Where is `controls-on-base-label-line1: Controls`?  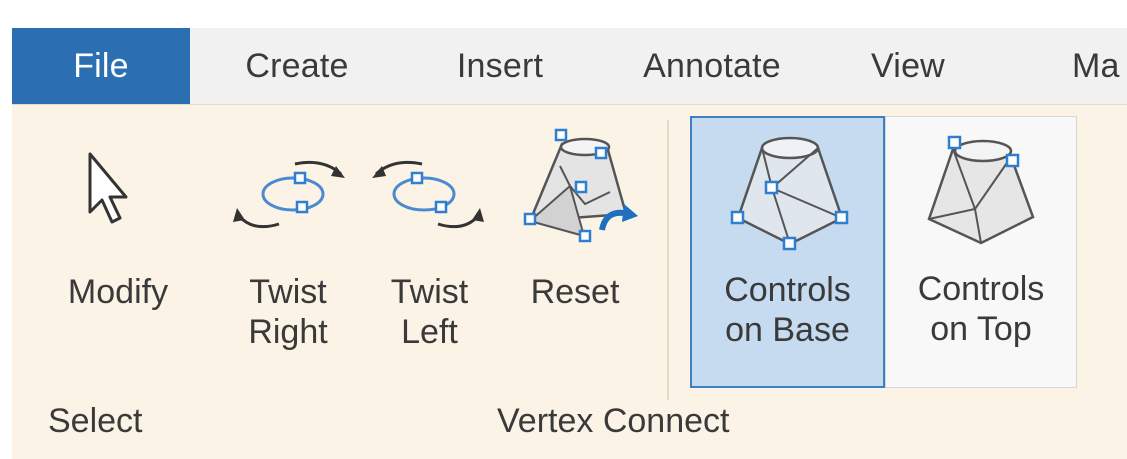
controls-on-base-label-line1: Controls is located at coordinates (787, 290).